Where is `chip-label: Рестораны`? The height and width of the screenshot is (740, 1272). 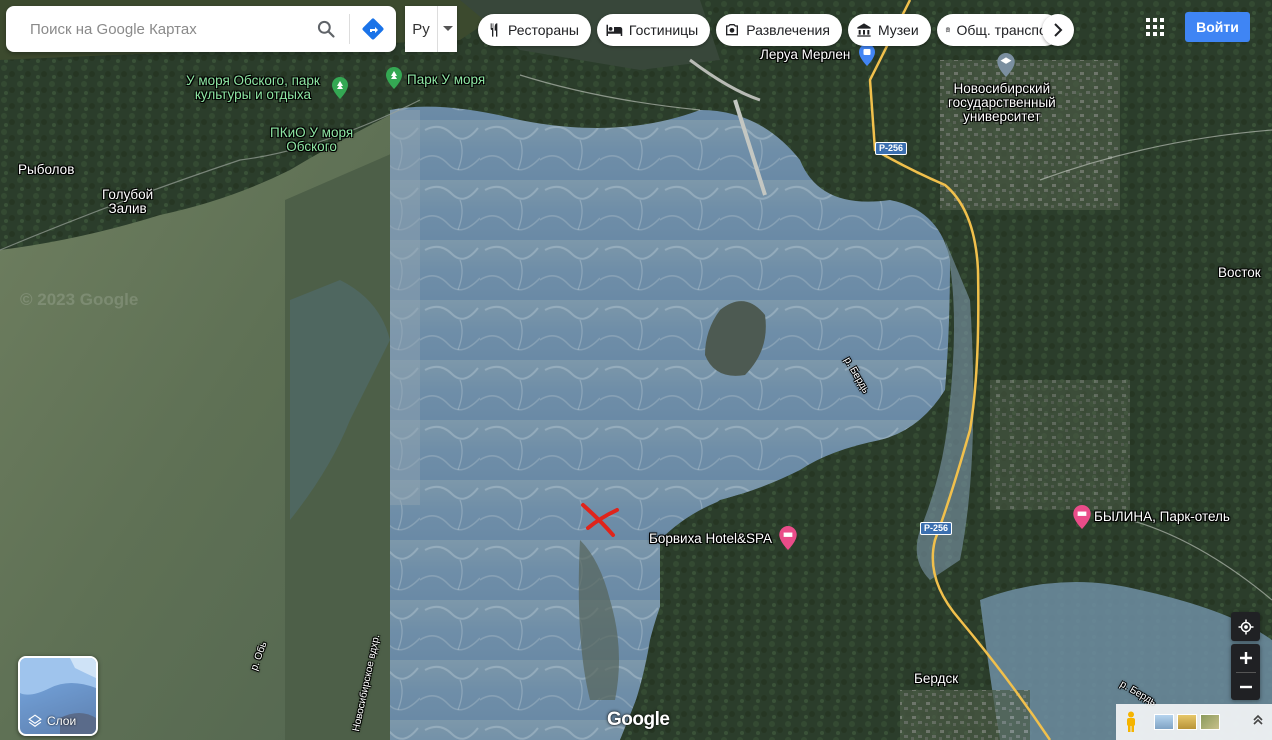 chip-label: Рестораны is located at coordinates (543, 30).